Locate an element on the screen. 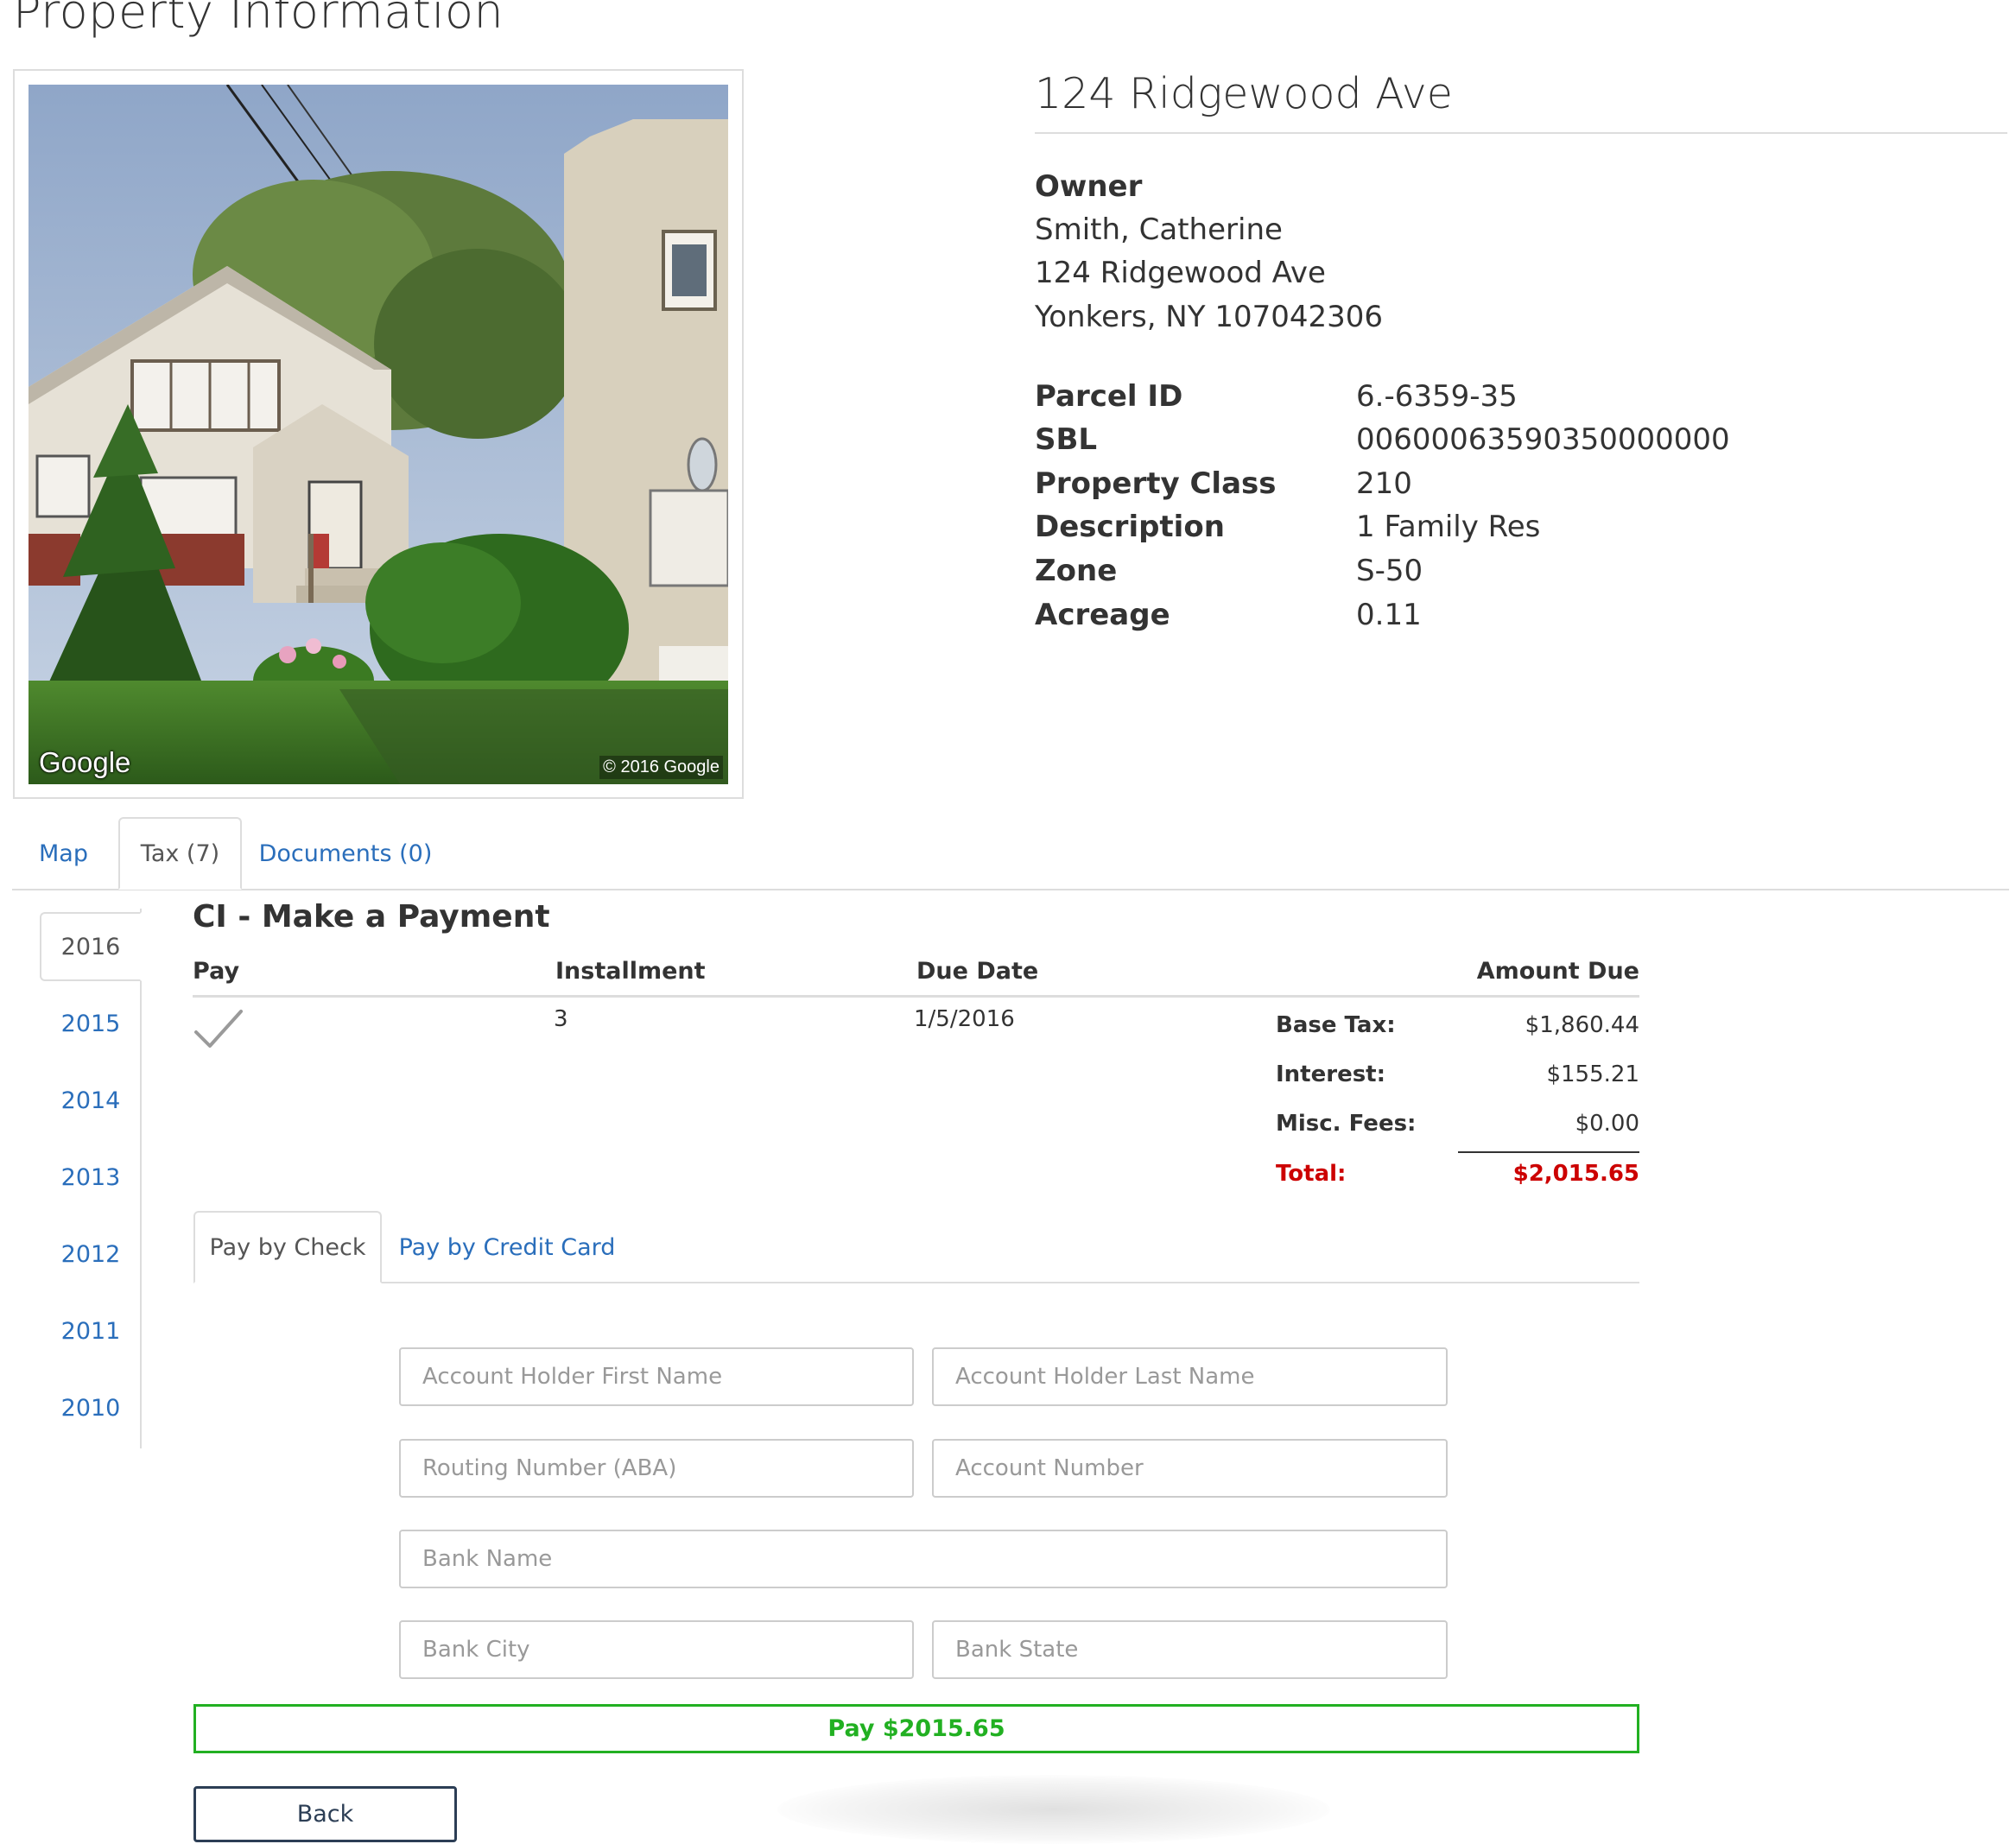 The height and width of the screenshot is (1844, 2016). page-title: Property Information is located at coordinates (258, 19).